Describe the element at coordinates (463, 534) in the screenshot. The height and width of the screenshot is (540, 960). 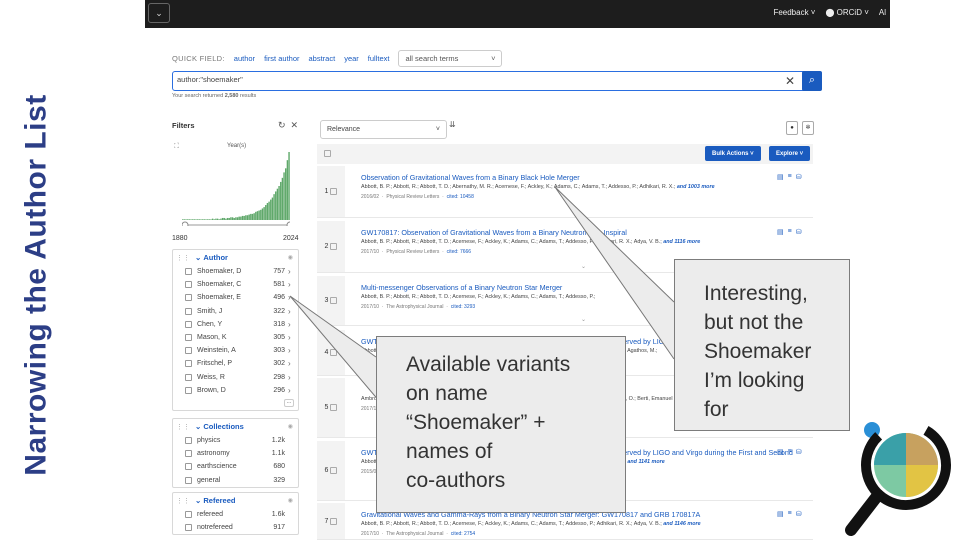
I see `result-cited: cited: 2754` at that location.